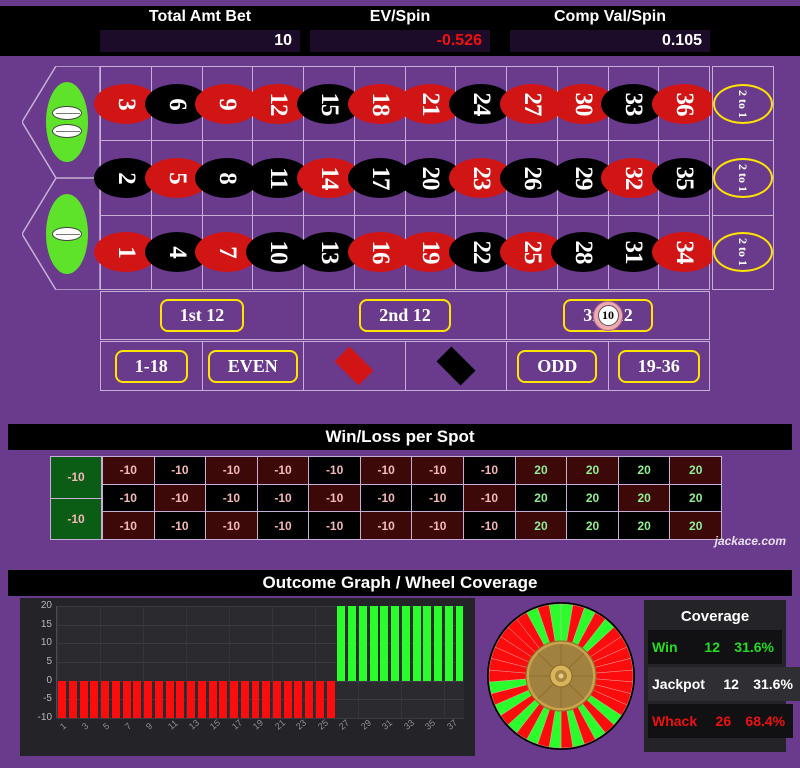  What do you see at coordinates (278, 252) in the screenshot?
I see `bet-cell-10: 10` at bounding box center [278, 252].